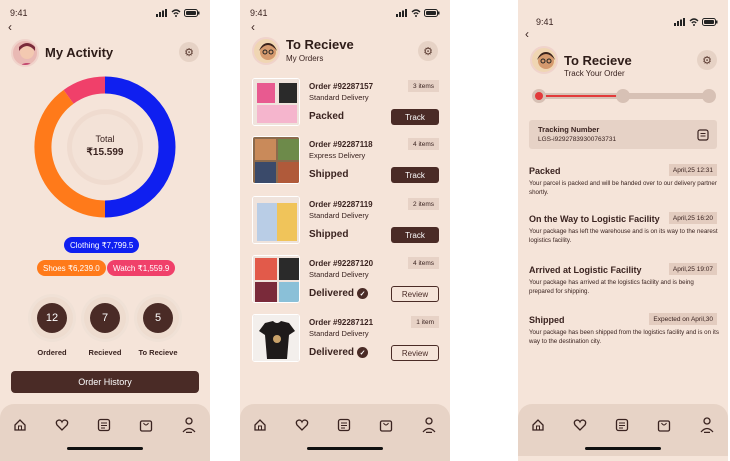 Image resolution: width=730 pixels, height=461 pixels. Describe the element at coordinates (594, 219) in the screenshot. I see `event-title: On the Way to Logistic Facility` at that location.